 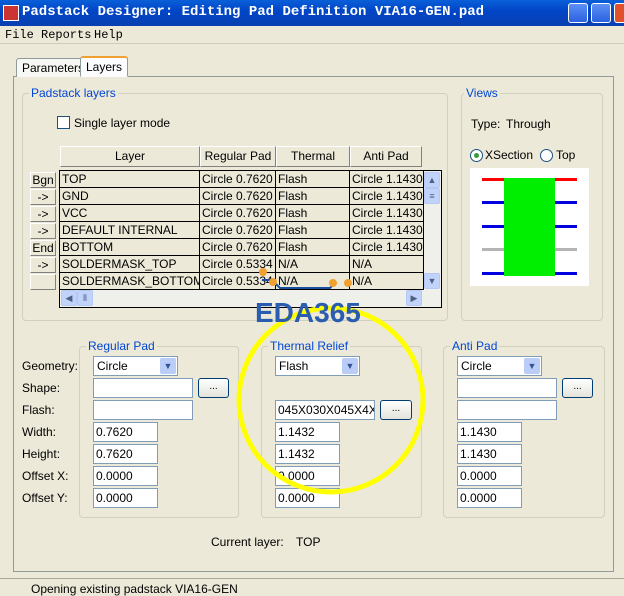 What do you see at coordinates (125, 454) in the screenshot?
I see `regular-pad-height-input: 0.7620` at bounding box center [125, 454].